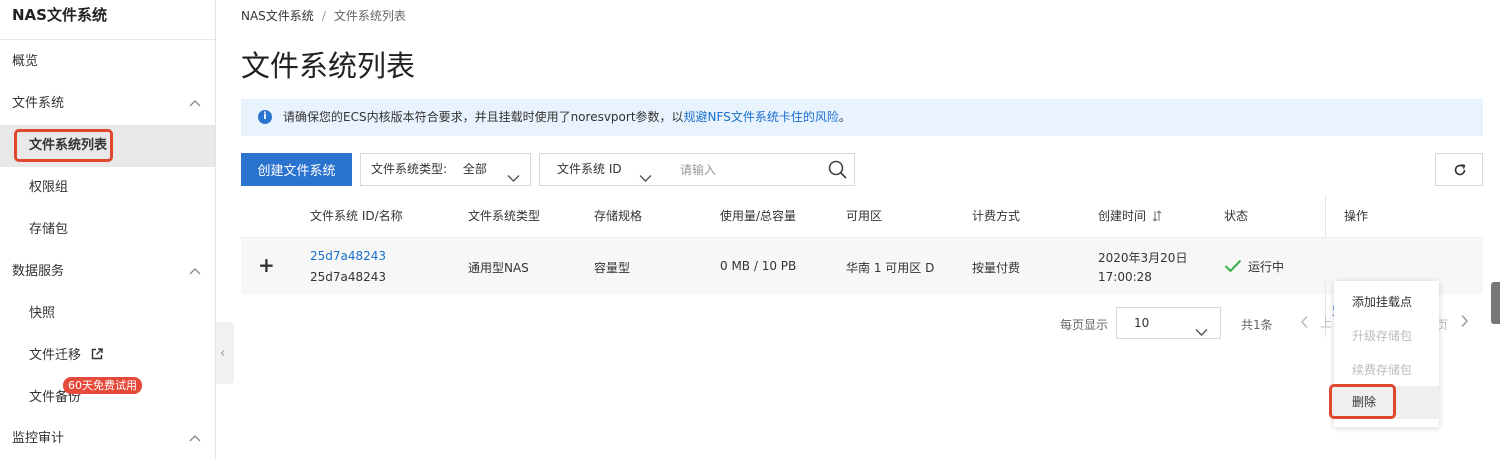 This screenshot has width=1500, height=459. What do you see at coordinates (996, 268) in the screenshot?
I see `billing-method: 按量付费` at bounding box center [996, 268].